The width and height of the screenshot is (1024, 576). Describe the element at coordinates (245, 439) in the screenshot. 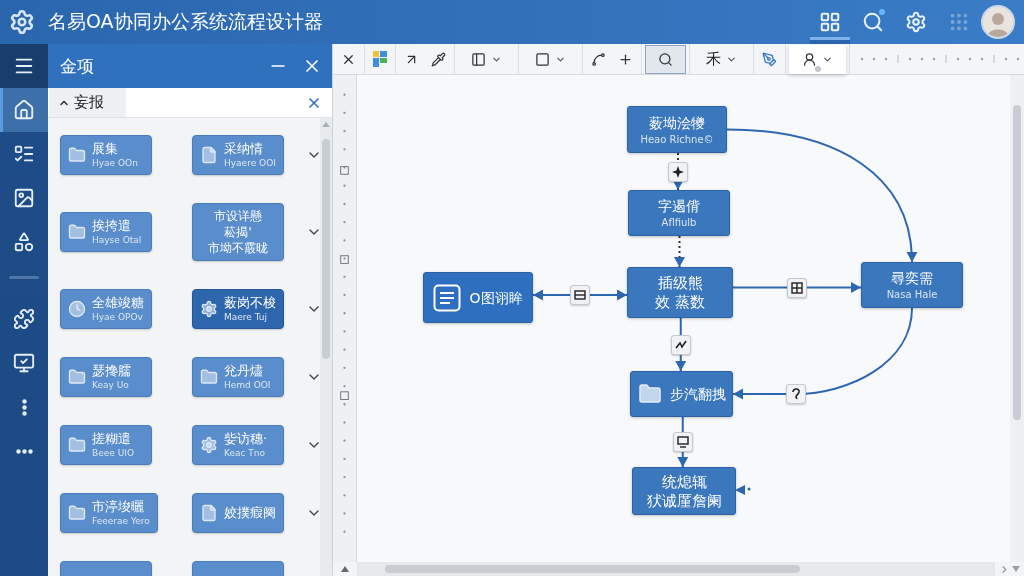

I see `card-title: 姕访穗·` at that location.